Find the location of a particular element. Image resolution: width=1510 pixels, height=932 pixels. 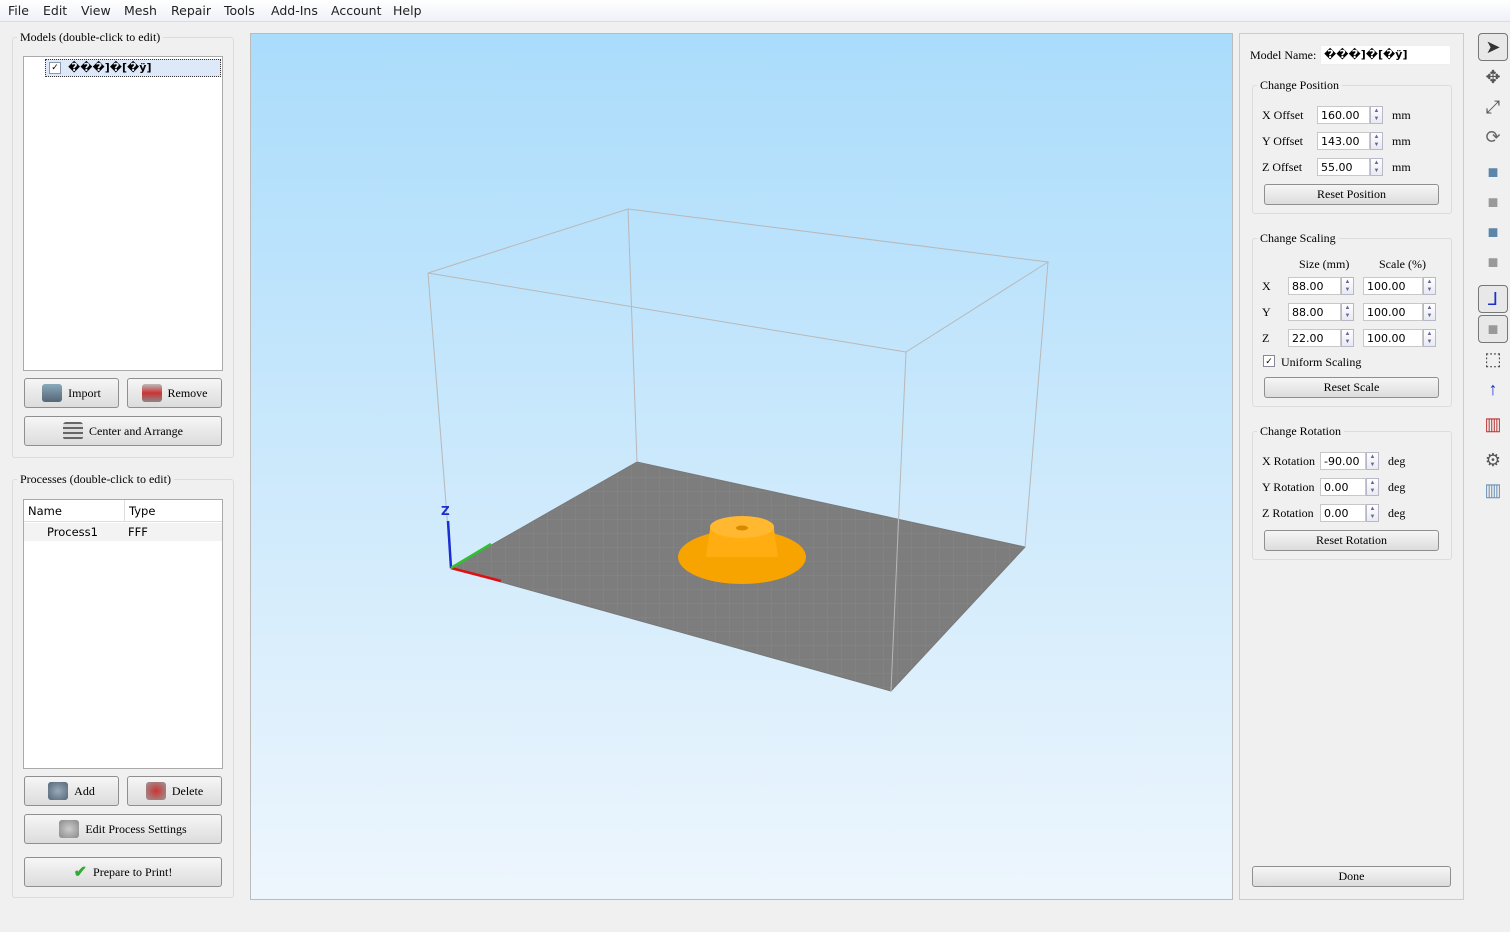

supports-icon: ▥ is located at coordinates (1493, 490).